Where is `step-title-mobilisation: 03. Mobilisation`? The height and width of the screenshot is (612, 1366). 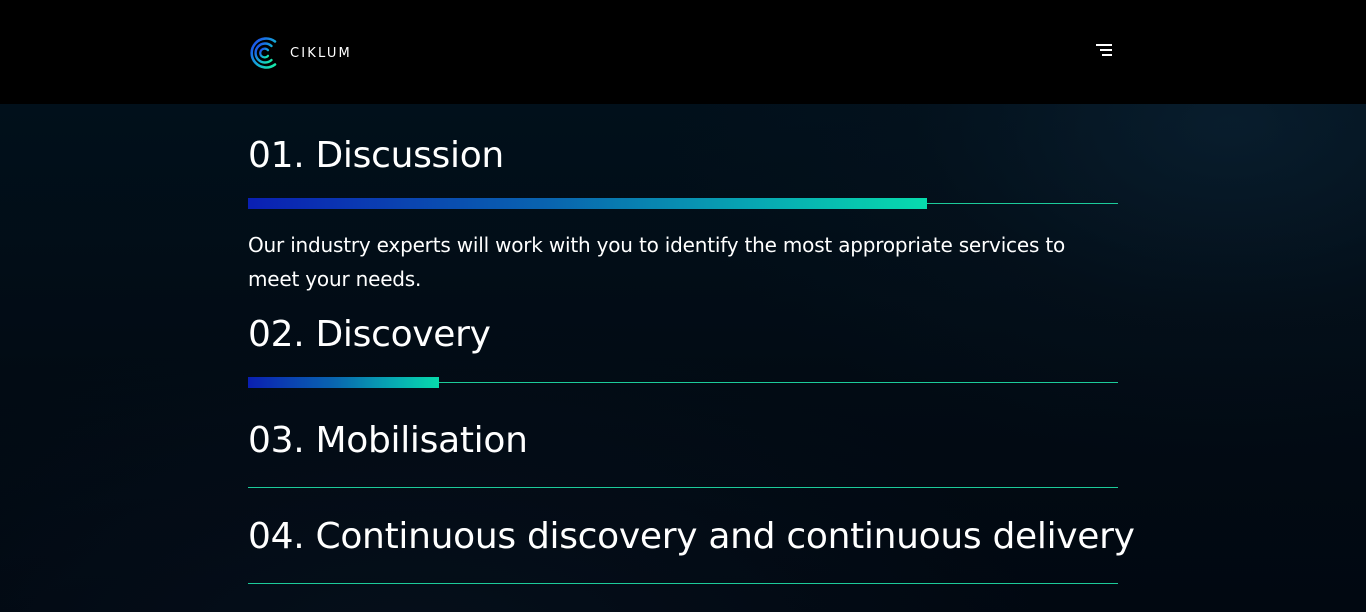 step-title-mobilisation: 03. Mobilisation is located at coordinates (388, 441).